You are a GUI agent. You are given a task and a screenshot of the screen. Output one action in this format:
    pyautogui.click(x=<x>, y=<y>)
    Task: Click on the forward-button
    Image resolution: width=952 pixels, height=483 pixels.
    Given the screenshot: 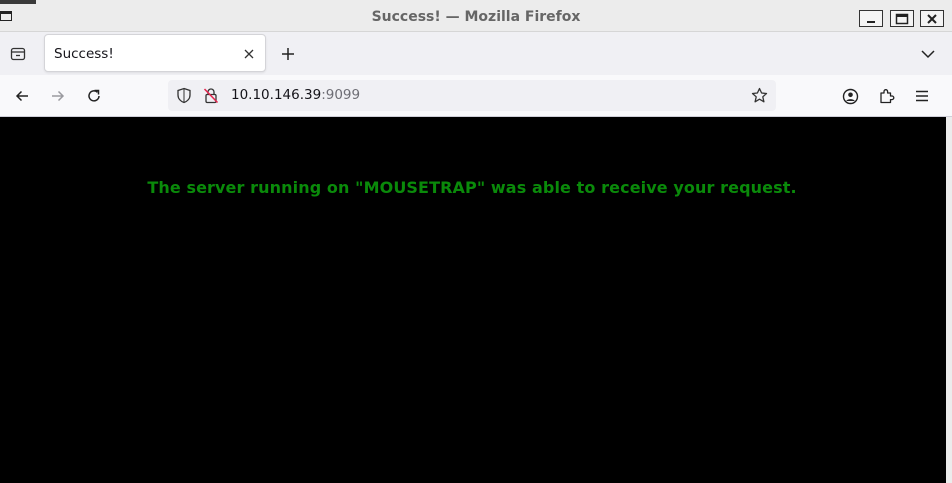 What is the action you would take?
    pyautogui.click(x=58, y=96)
    